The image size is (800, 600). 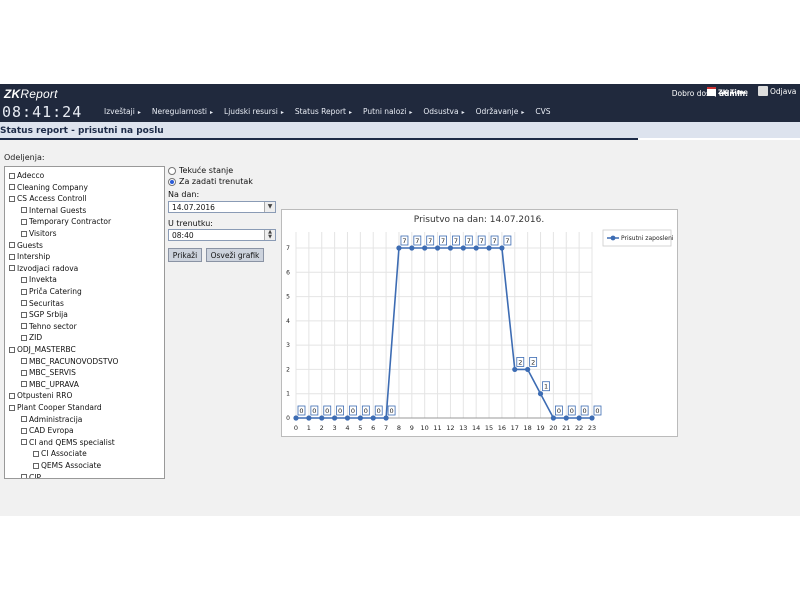 I want to click on tree-item: MBC_RACUNOVODSTVO, so click(x=69, y=361).